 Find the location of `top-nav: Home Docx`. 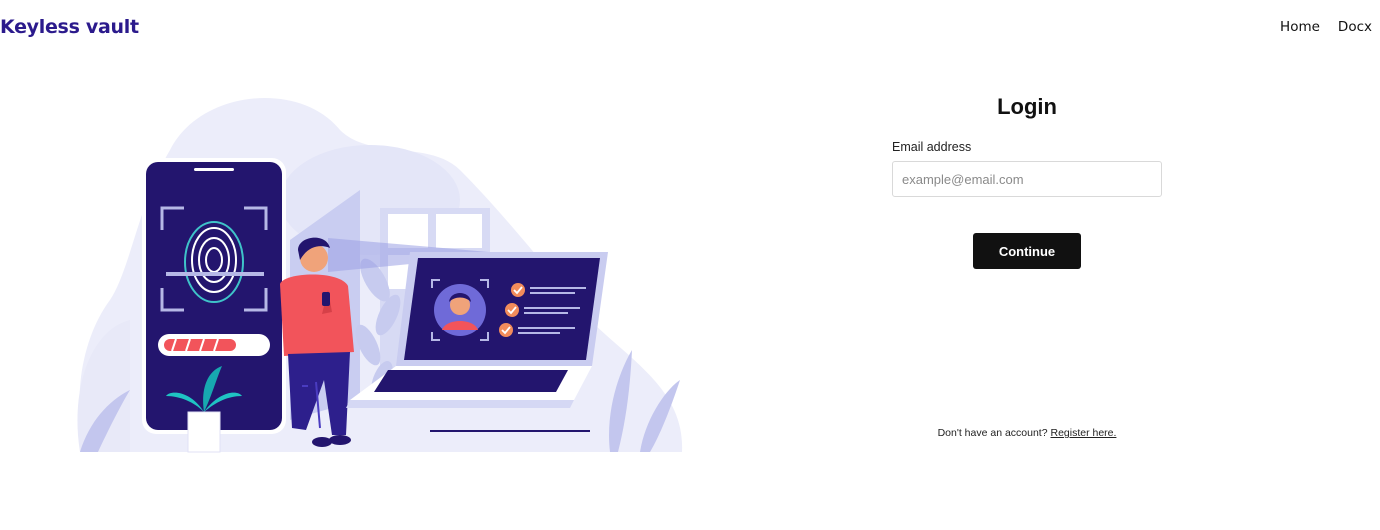

top-nav: Home Docx is located at coordinates (1326, 27).